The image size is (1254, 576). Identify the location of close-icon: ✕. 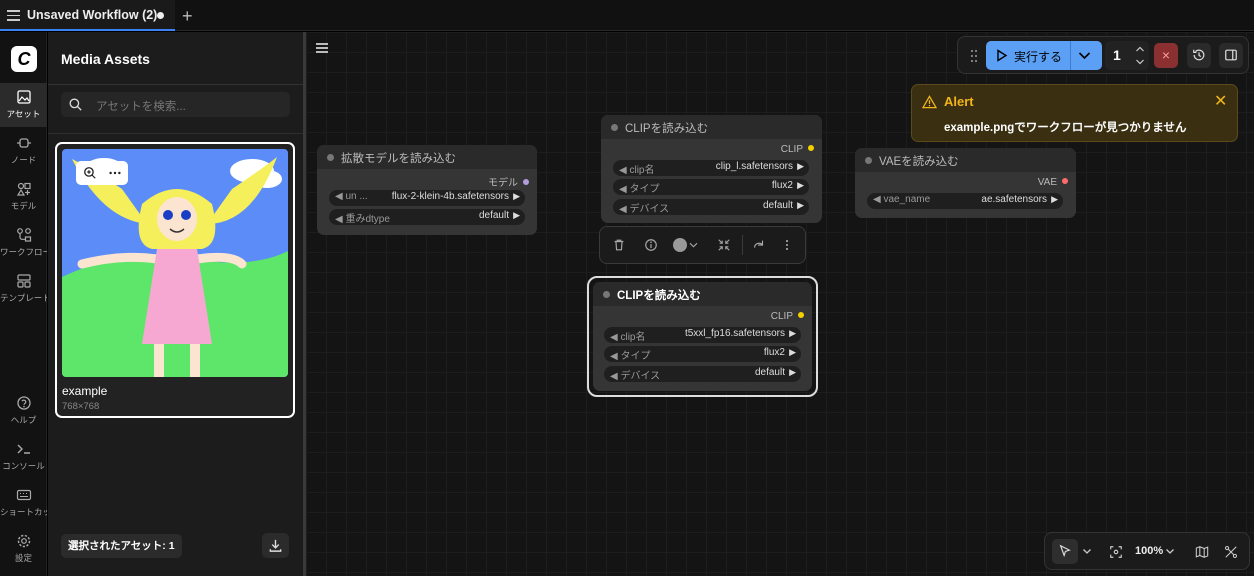
(1220, 101).